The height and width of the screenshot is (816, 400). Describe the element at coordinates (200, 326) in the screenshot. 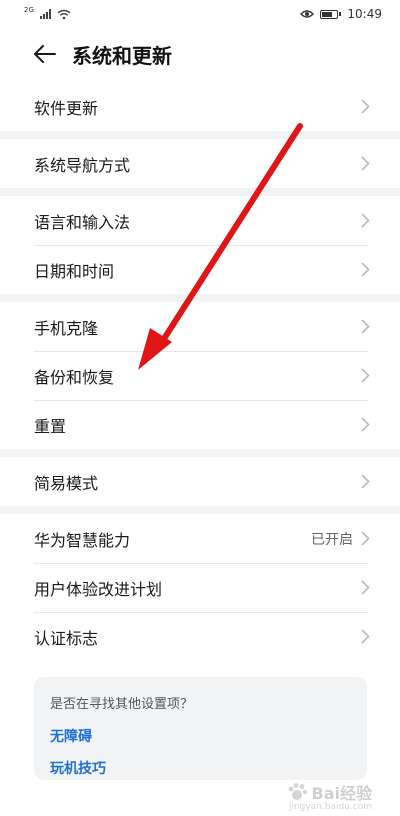

I see `setting-row-phone-clone: 手机克隆` at that location.